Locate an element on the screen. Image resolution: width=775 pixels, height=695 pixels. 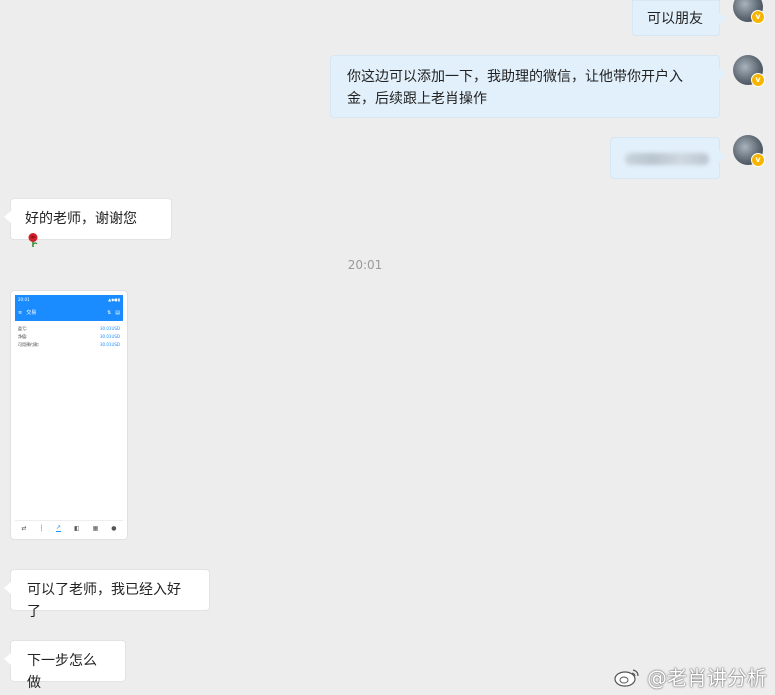
message-bubble-incoming: 下一步怎么做 is located at coordinates (65, 665).